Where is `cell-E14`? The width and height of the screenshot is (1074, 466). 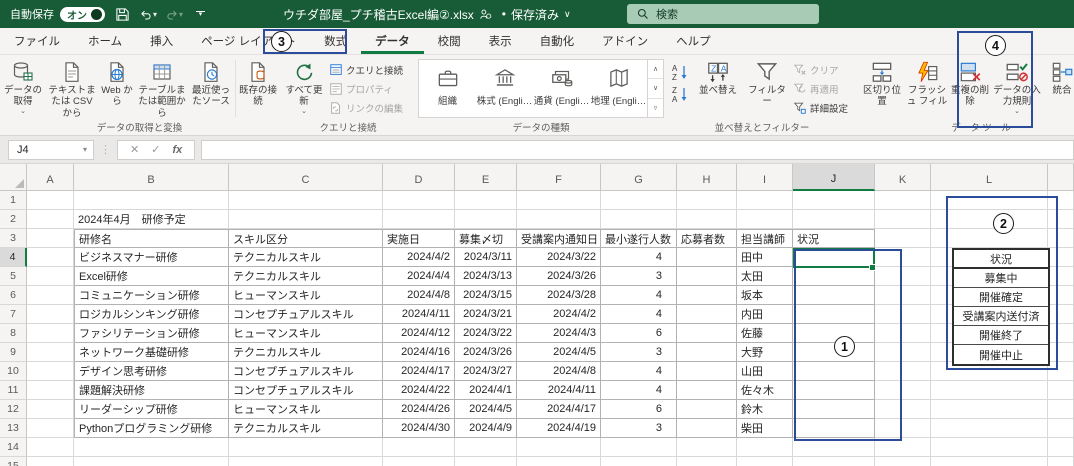
cell-E14 is located at coordinates (486, 447).